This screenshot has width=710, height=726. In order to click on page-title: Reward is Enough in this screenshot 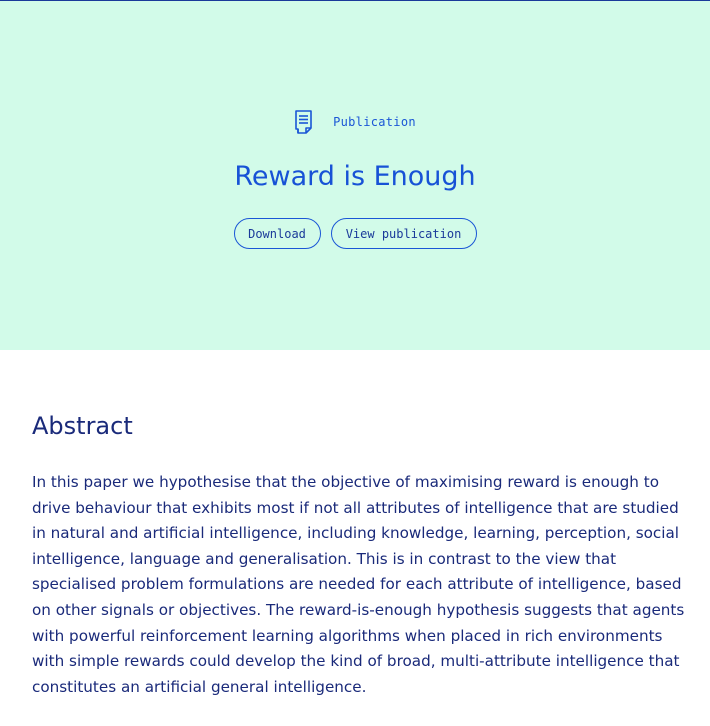, I will do `click(355, 176)`.